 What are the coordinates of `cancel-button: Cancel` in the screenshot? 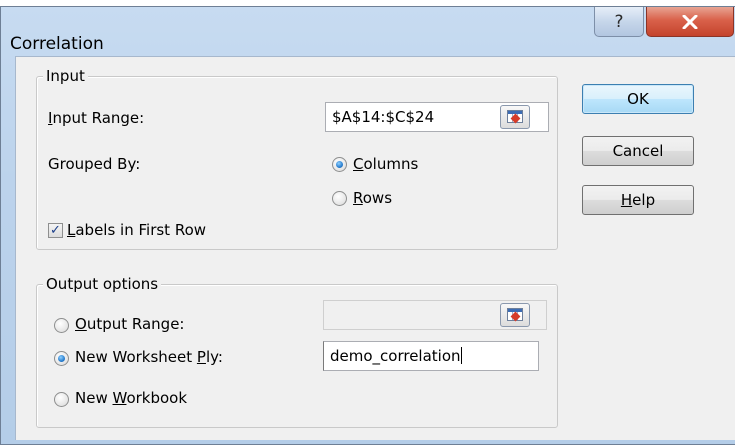 It's located at (638, 151).